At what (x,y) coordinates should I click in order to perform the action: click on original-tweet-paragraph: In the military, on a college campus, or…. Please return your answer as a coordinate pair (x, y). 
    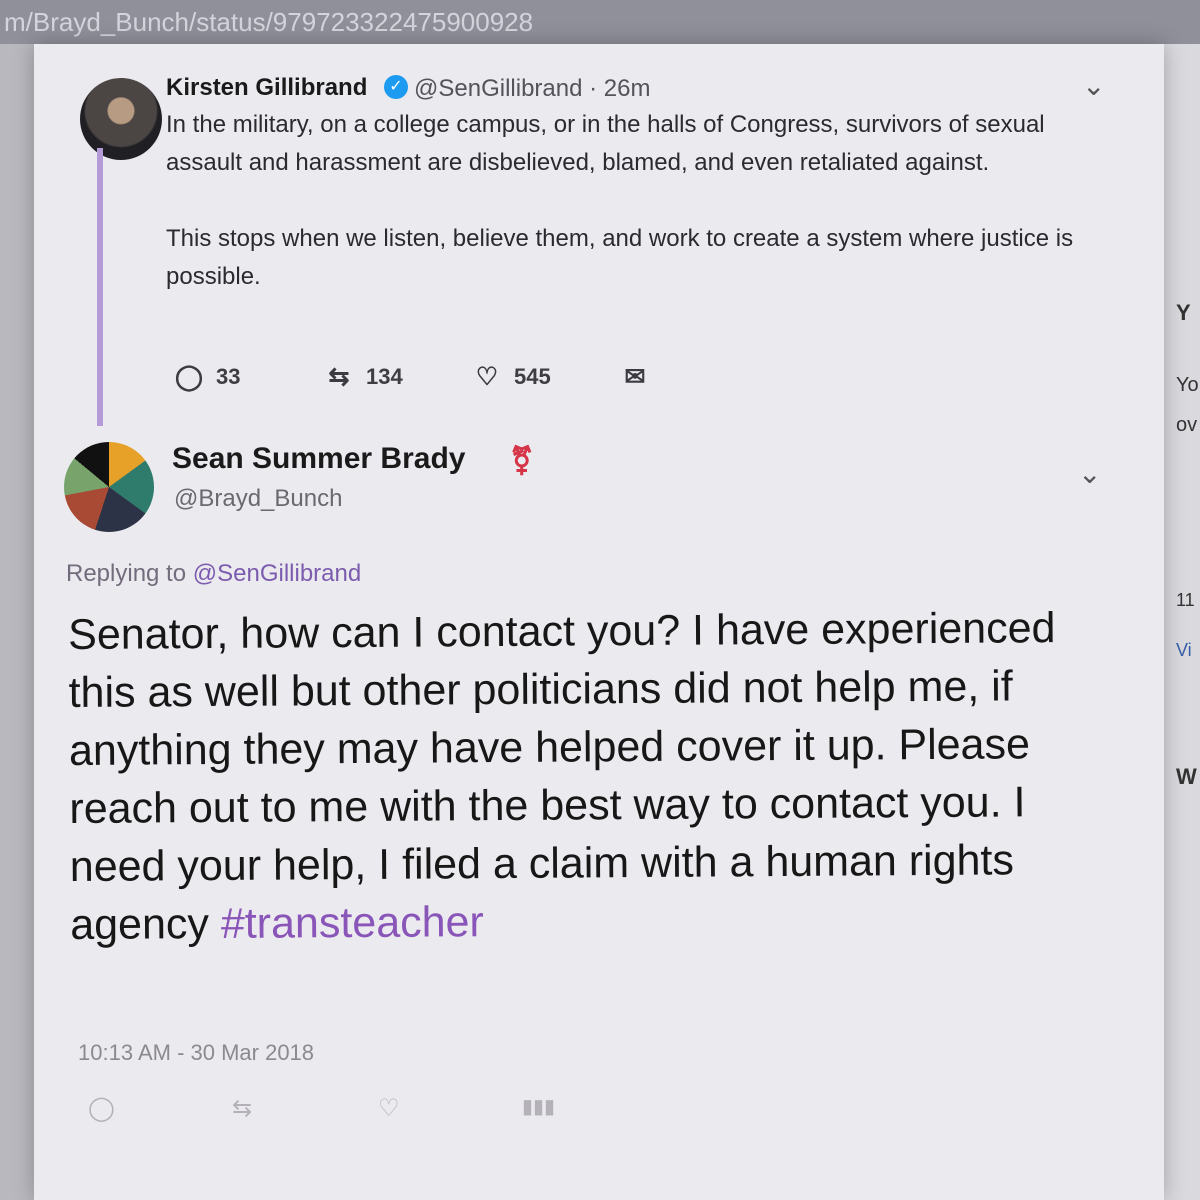
    Looking at the image, I should click on (605, 143).